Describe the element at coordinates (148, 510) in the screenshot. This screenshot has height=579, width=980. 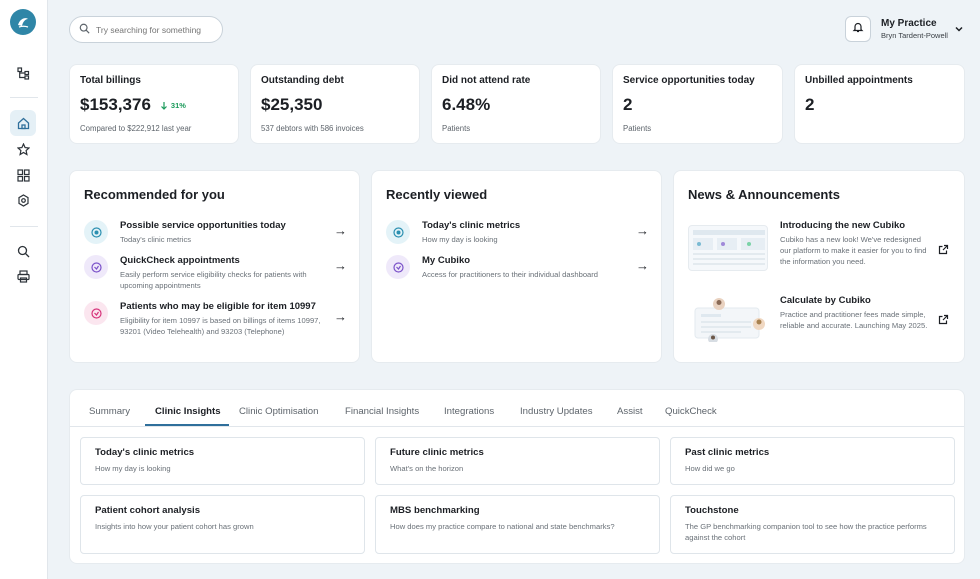
I see `card-title: Patient cohort analysis` at that location.